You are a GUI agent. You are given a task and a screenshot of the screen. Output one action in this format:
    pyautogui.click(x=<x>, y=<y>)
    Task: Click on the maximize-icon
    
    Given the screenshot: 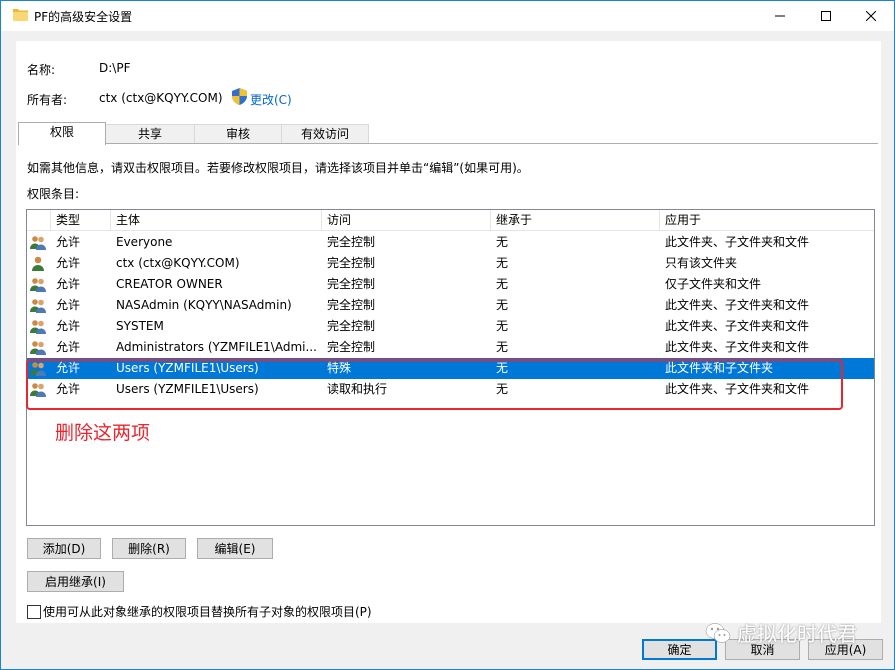 What is the action you would take?
    pyautogui.click(x=826, y=16)
    